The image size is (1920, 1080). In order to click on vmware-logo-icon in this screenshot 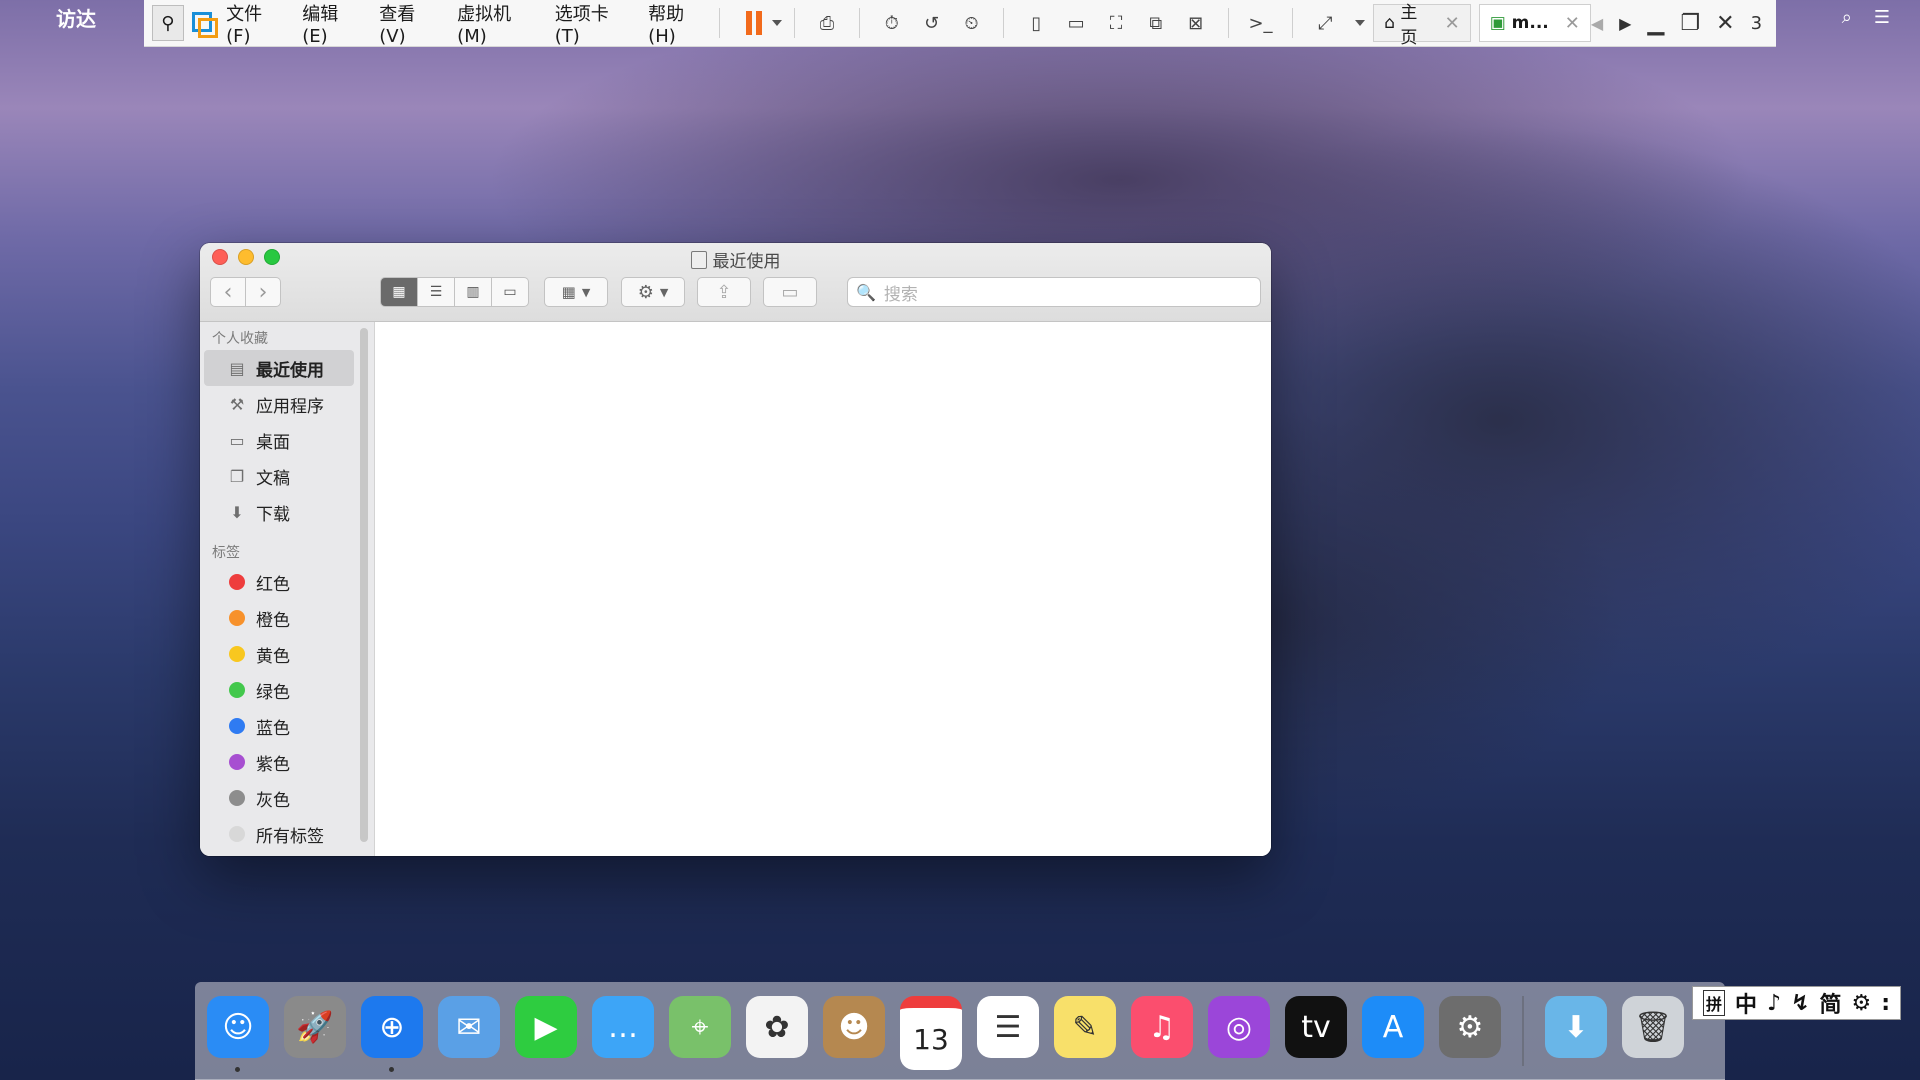, I will do `click(204, 25)`.